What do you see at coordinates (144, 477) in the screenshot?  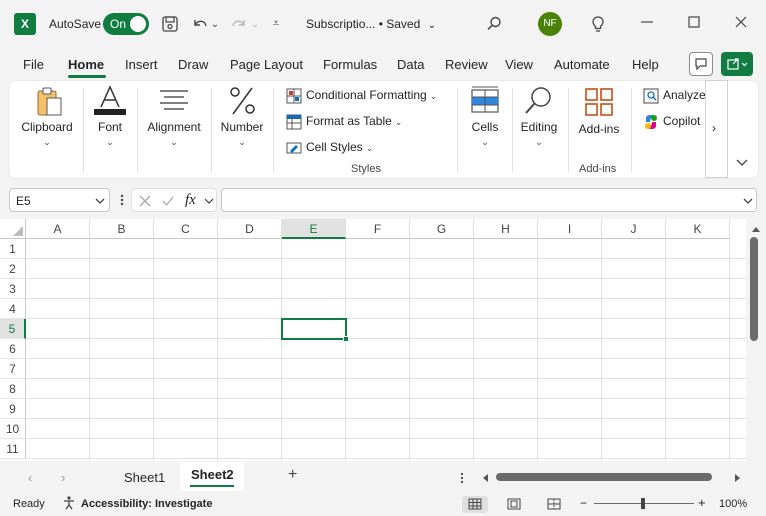 I see `sheet-tab-sheet1: Sheet1` at bounding box center [144, 477].